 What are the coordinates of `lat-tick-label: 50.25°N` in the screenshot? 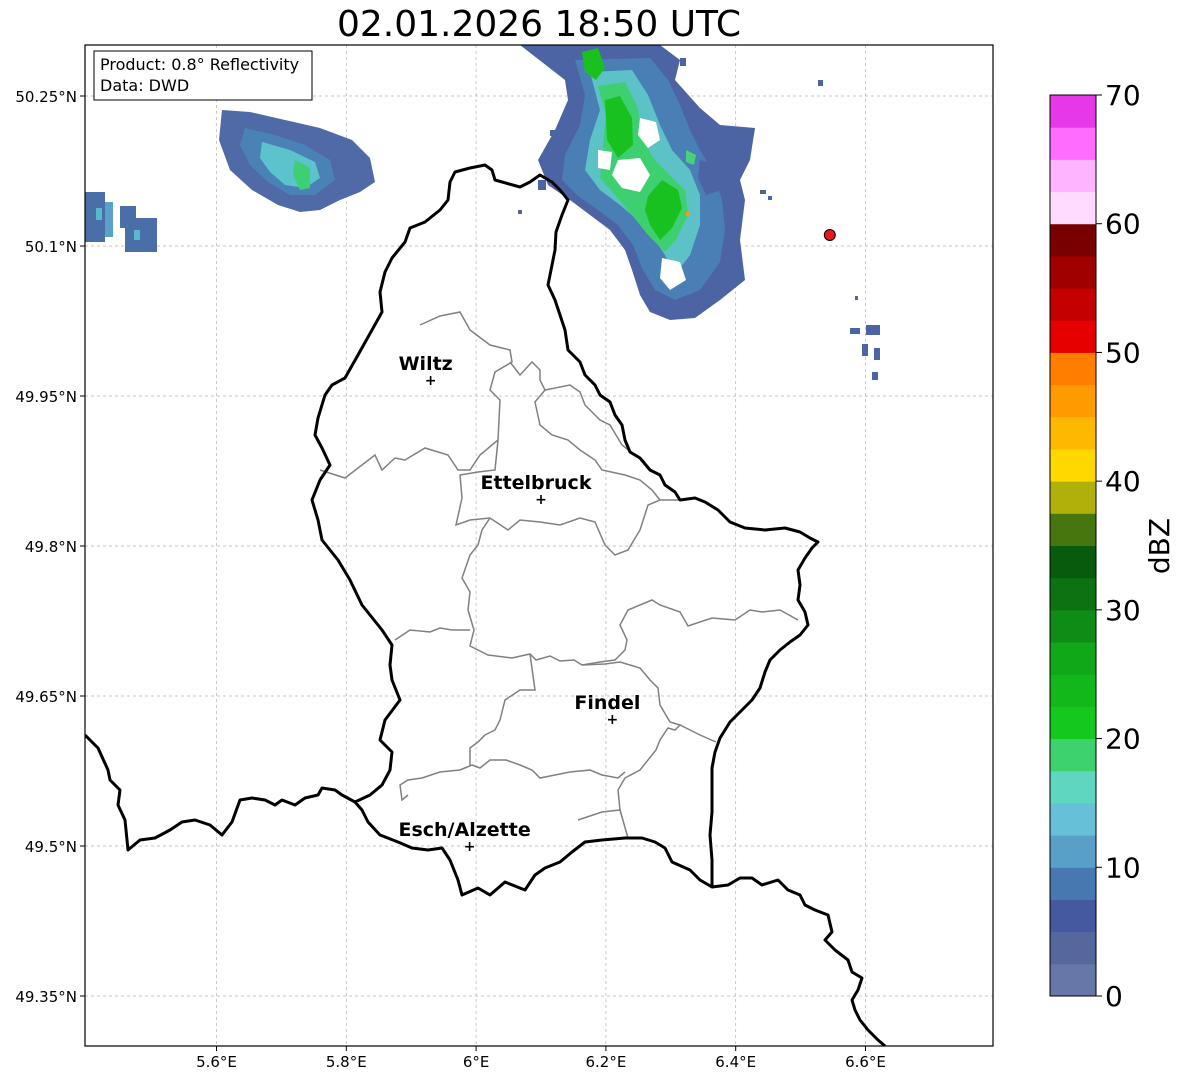 It's located at (46, 97).